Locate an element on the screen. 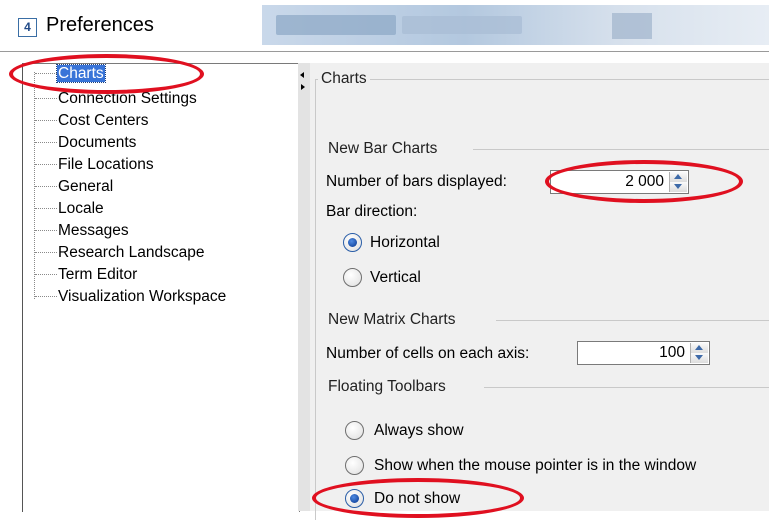 This screenshot has width=769, height=520. horizontal-radio is located at coordinates (352, 242).